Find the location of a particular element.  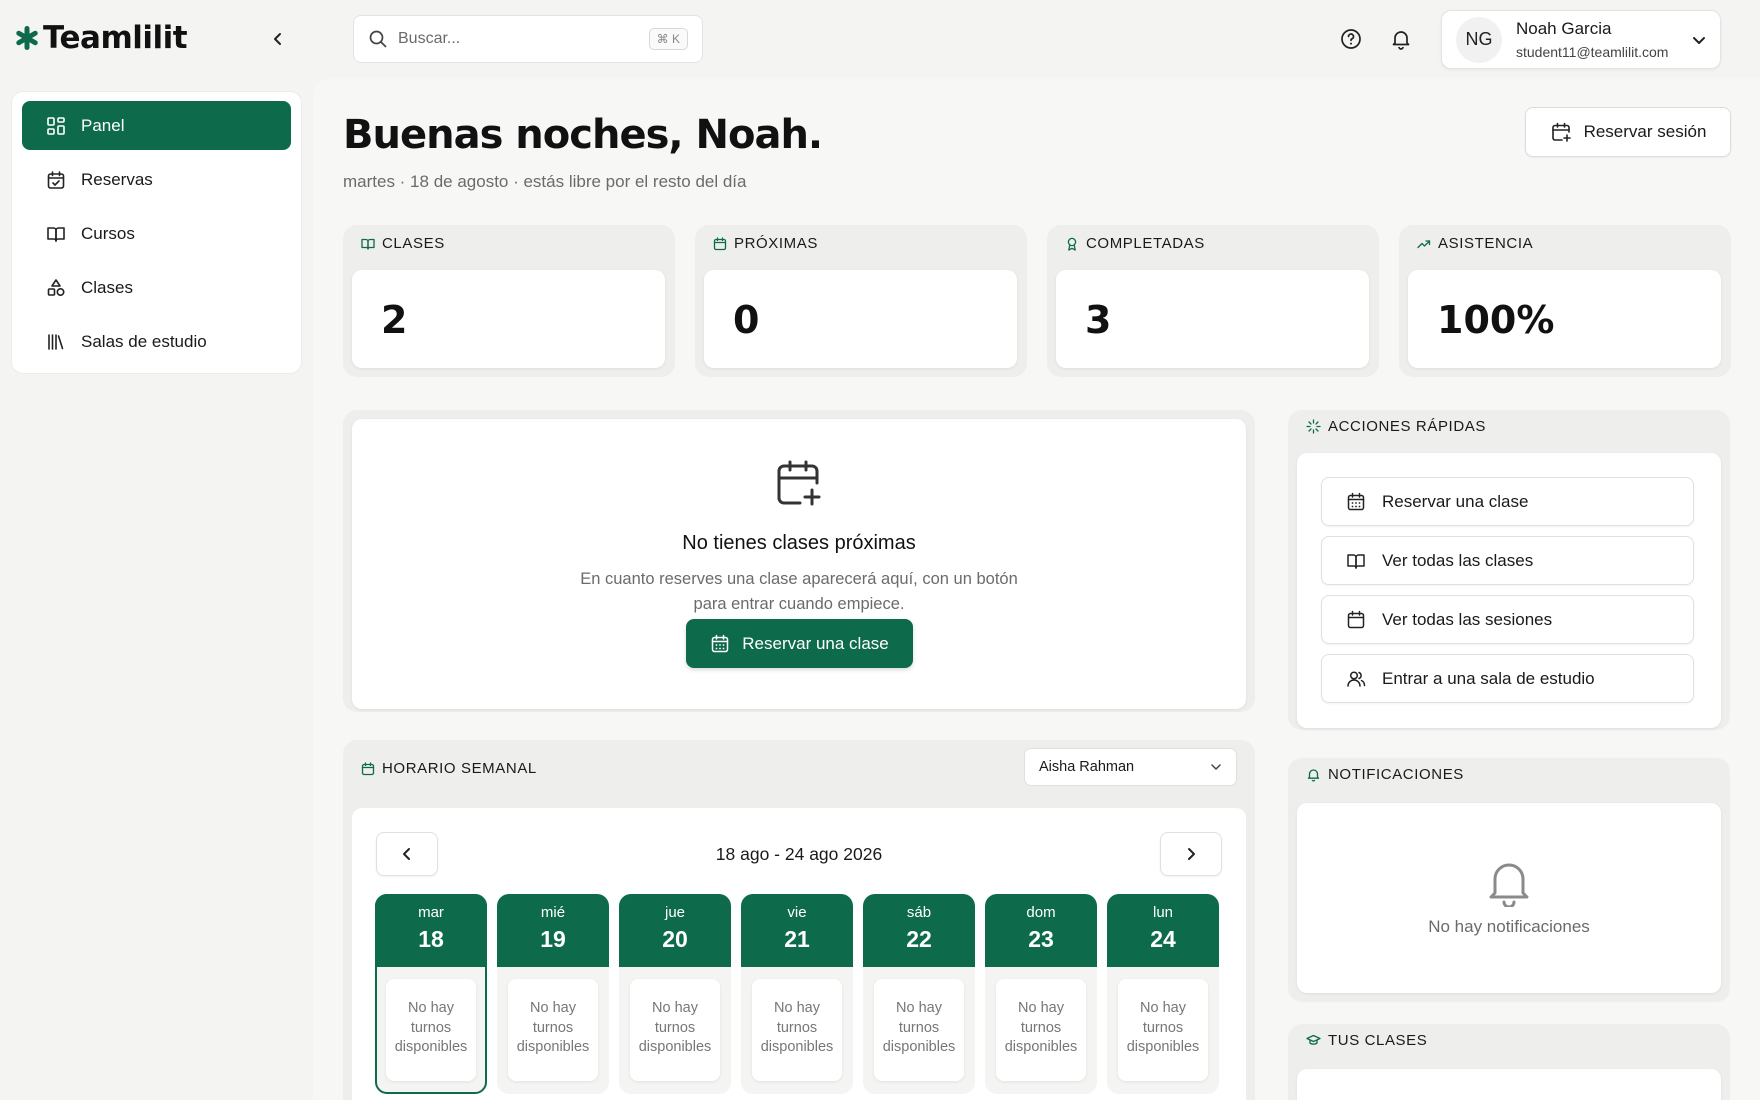

day-header: dom 23 is located at coordinates (1041, 930).